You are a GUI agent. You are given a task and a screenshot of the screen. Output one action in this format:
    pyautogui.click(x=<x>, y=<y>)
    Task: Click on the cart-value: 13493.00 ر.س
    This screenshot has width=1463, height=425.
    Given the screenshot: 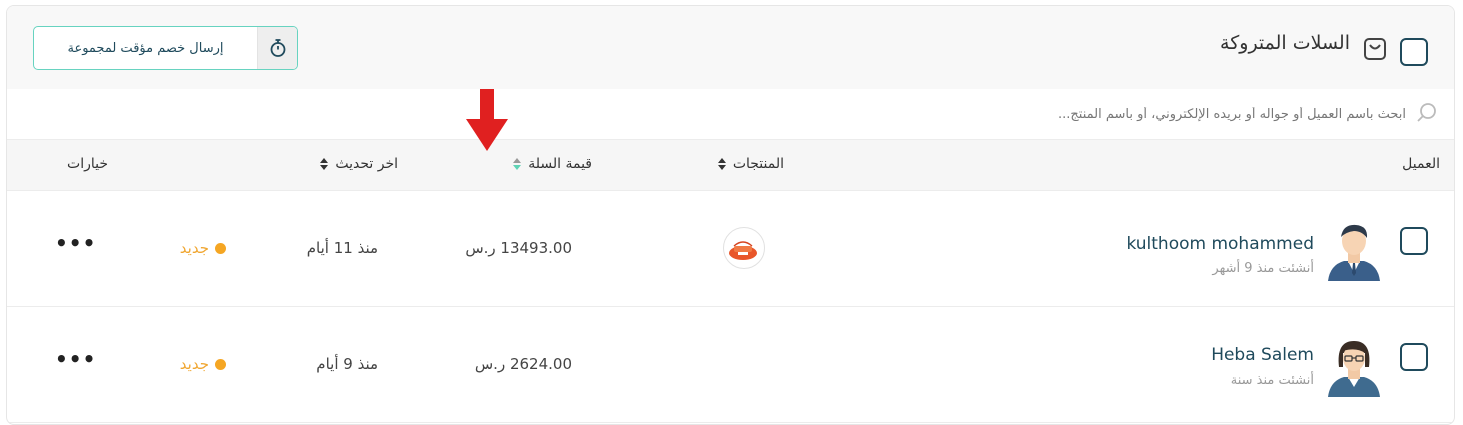 What is the action you would take?
    pyautogui.click(x=518, y=248)
    